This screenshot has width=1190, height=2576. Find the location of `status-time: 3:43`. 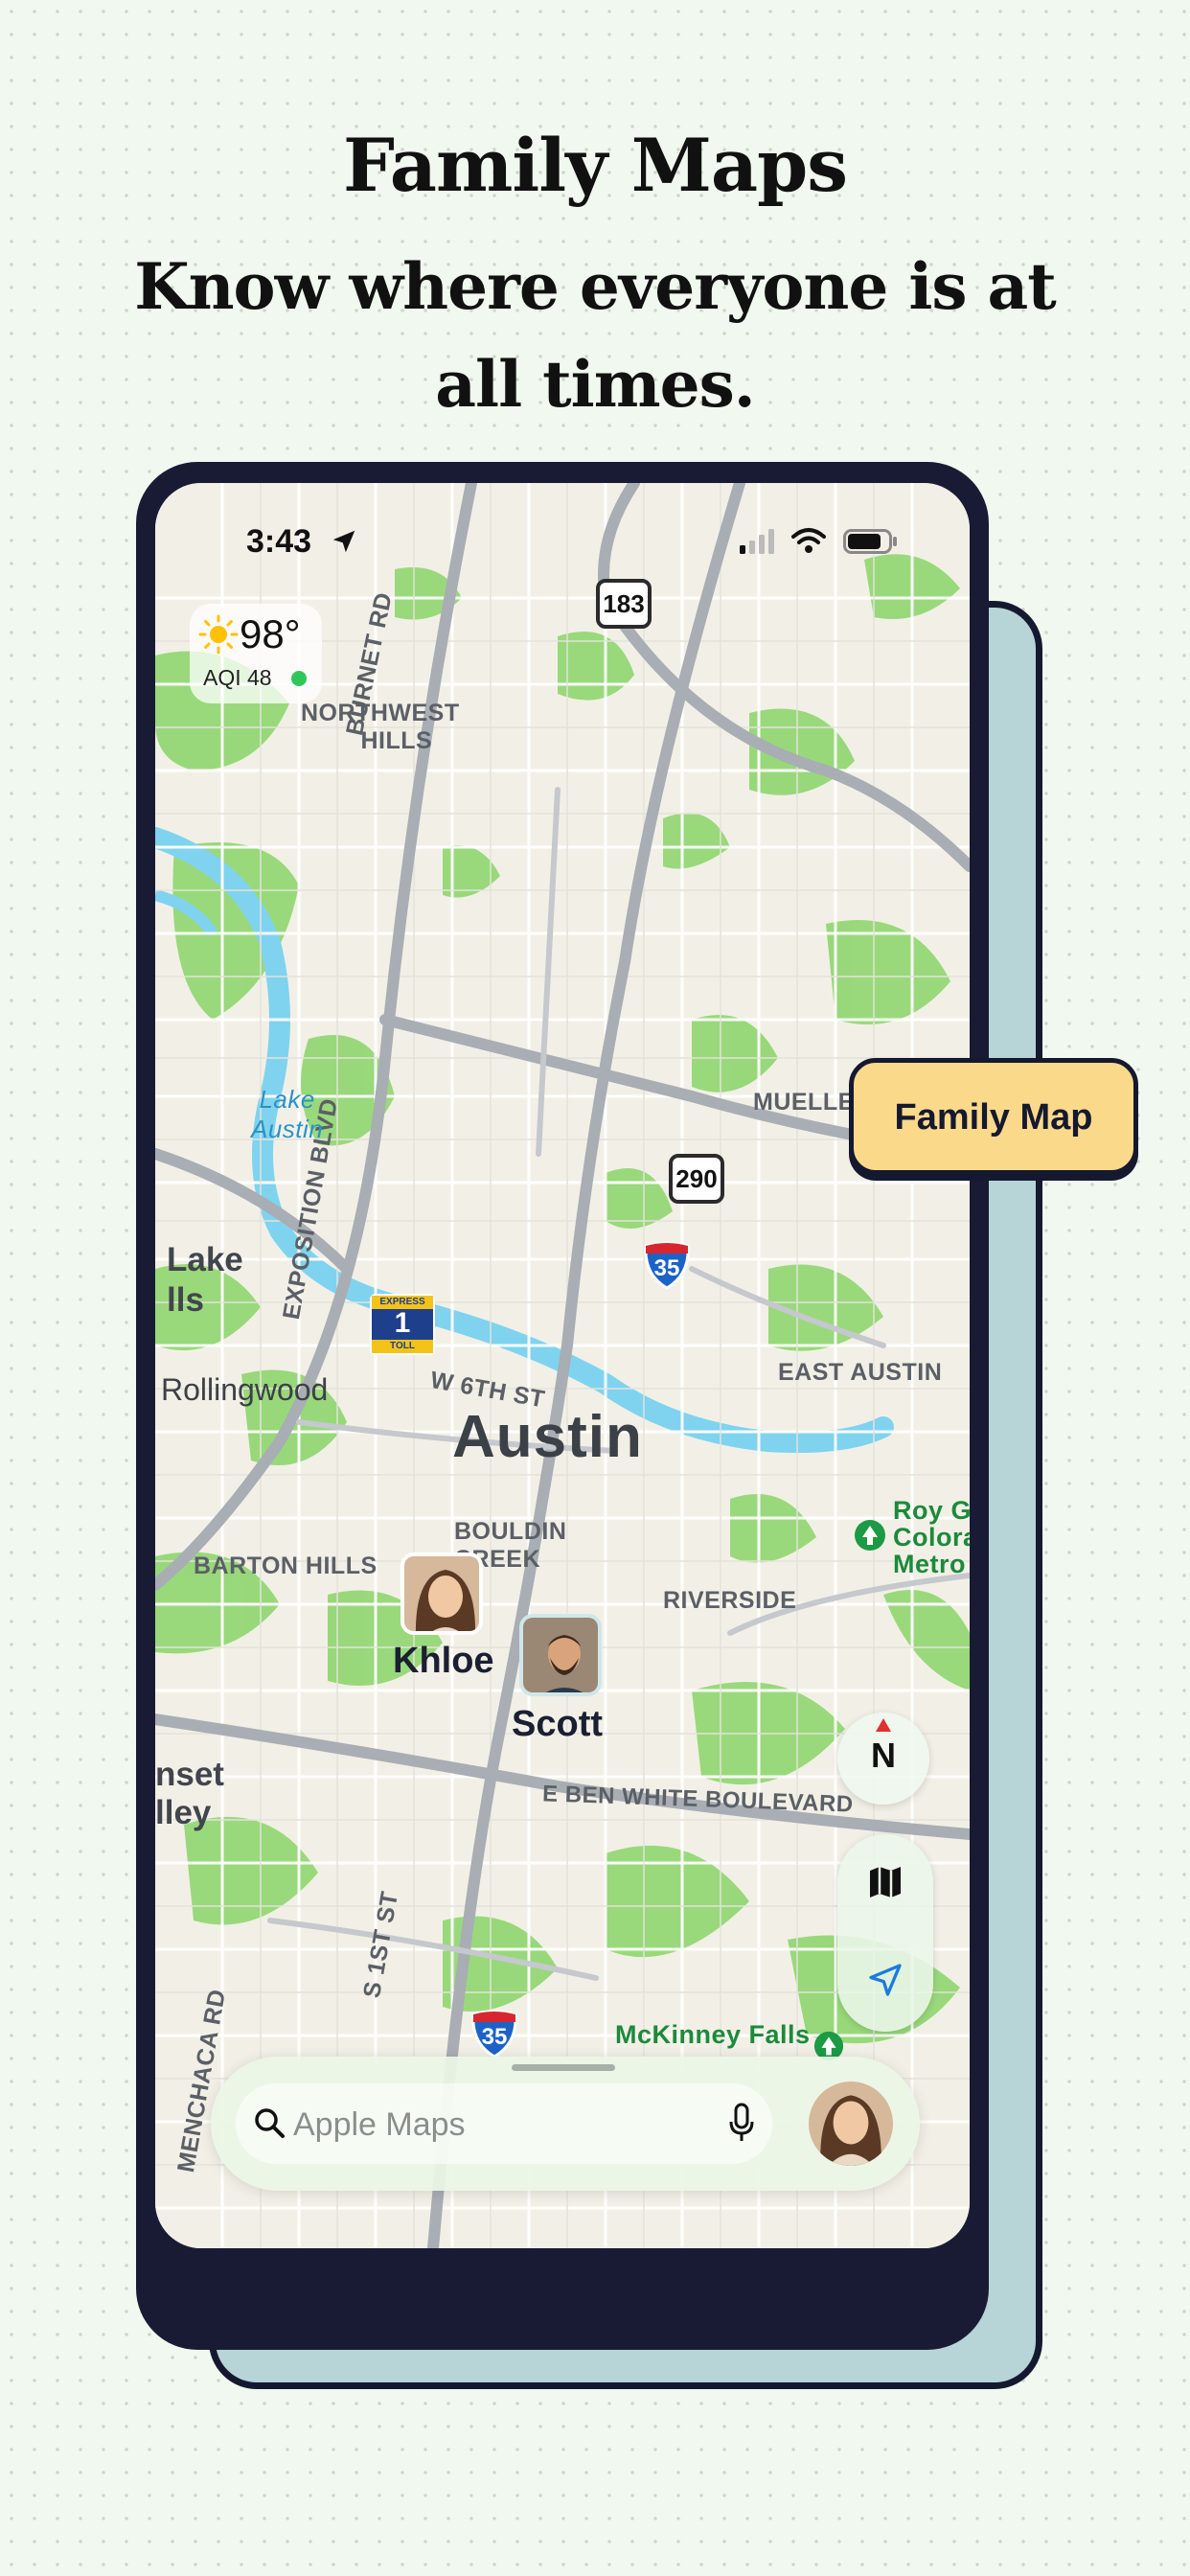

status-time: 3:43 is located at coordinates (279, 541).